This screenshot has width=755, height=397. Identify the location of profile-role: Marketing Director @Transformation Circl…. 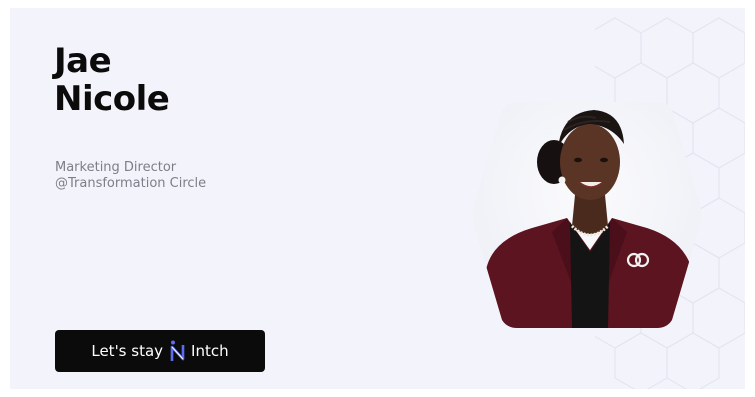
(130, 176).